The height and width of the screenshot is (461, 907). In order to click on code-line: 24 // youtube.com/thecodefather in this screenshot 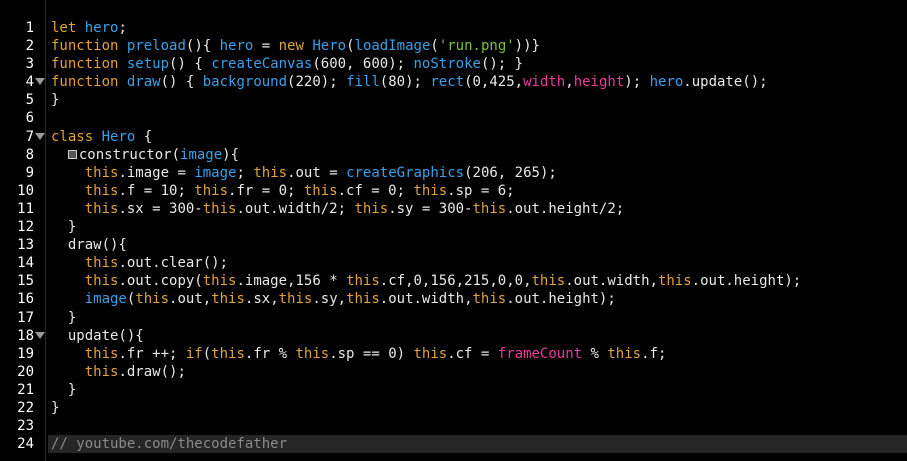, I will do `click(462, 444)`.